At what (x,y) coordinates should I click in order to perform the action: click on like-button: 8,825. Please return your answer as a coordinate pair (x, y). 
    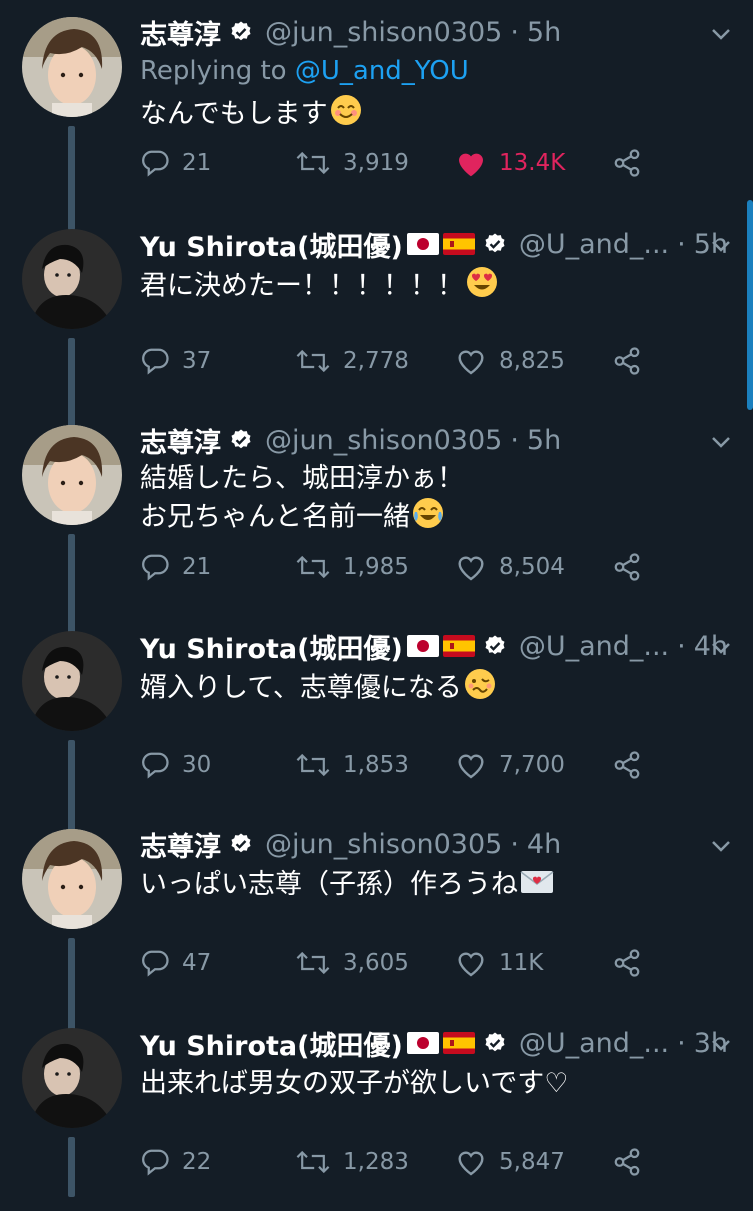
    Looking at the image, I should click on (510, 361).